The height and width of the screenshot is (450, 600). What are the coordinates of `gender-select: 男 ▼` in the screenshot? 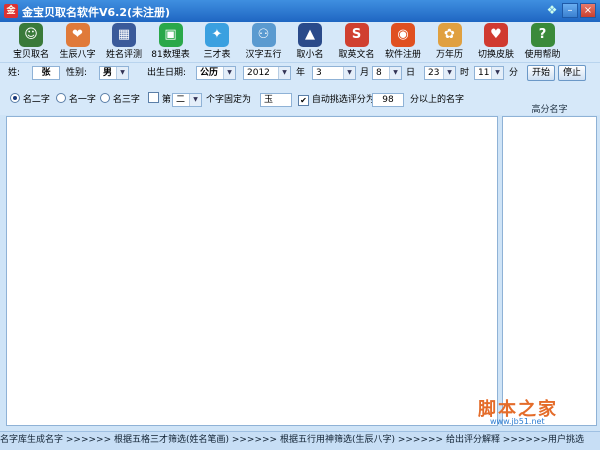 It's located at (114, 73).